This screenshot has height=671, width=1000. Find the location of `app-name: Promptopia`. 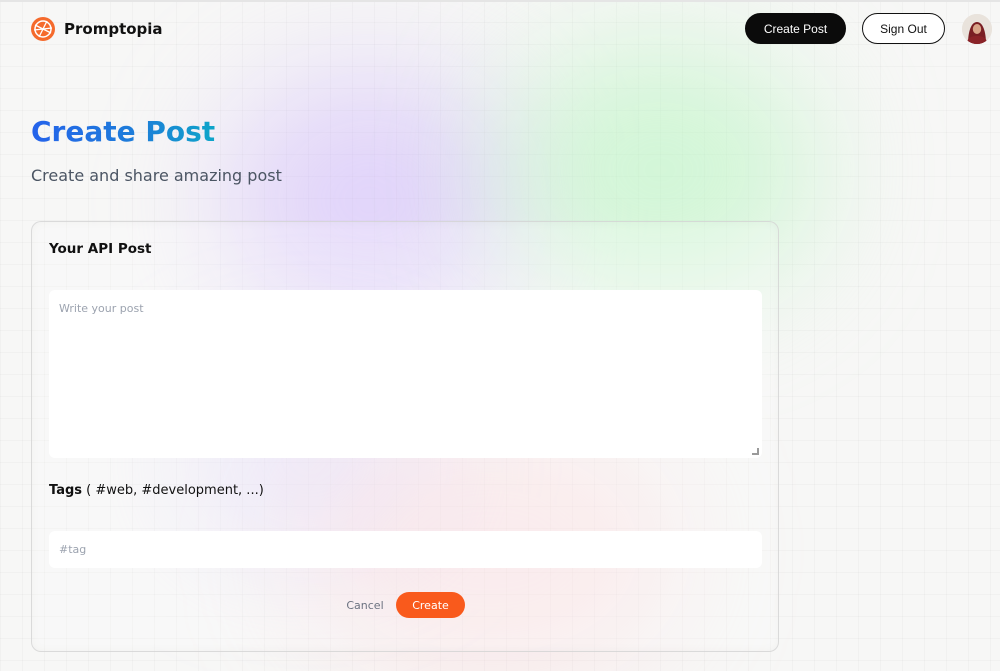

app-name: Promptopia is located at coordinates (113, 29).